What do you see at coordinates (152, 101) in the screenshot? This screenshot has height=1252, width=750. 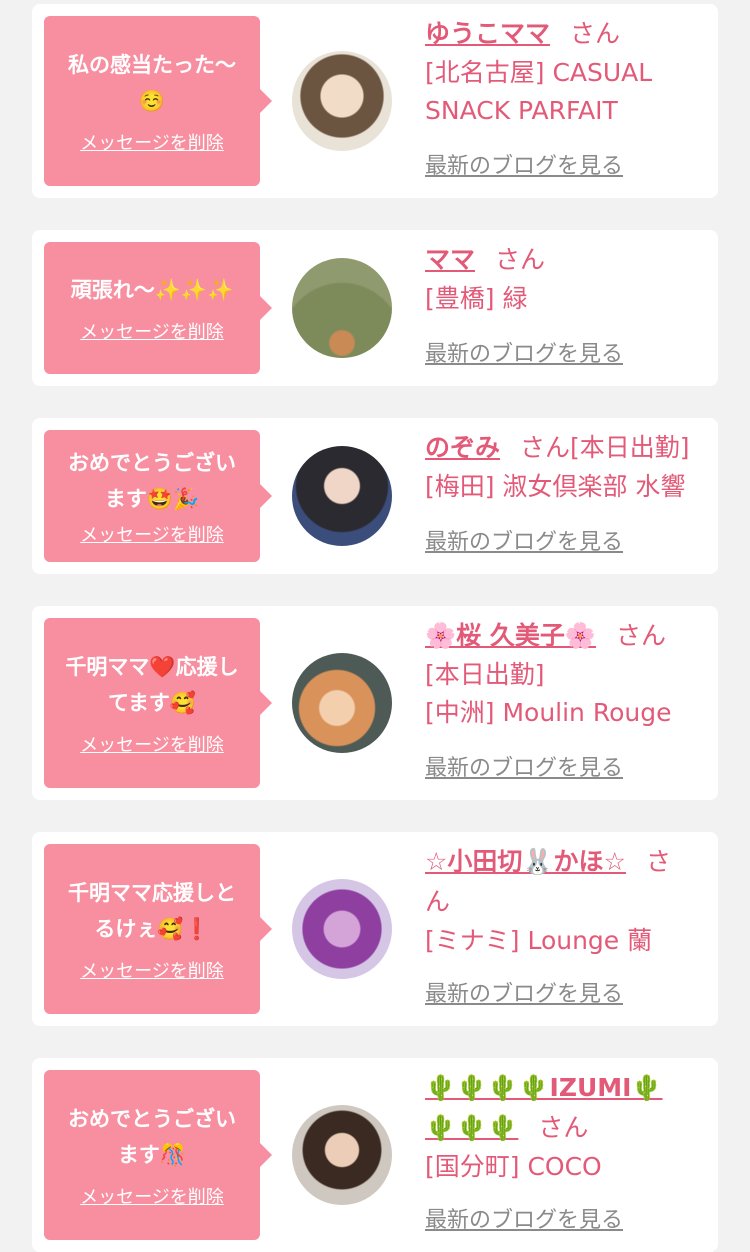 I see `message-text: ☺️` at bounding box center [152, 101].